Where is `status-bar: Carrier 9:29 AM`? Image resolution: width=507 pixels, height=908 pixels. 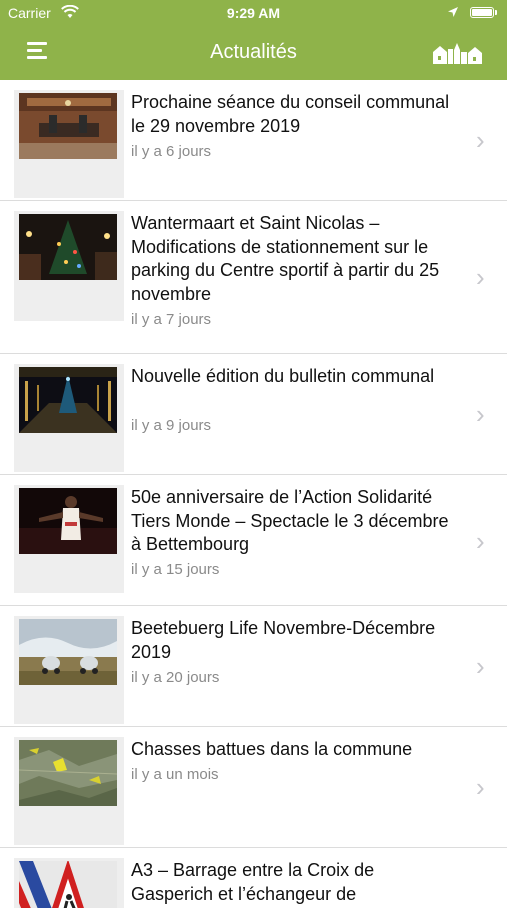
status-bar: Carrier 9:29 AM is located at coordinates (253, 13).